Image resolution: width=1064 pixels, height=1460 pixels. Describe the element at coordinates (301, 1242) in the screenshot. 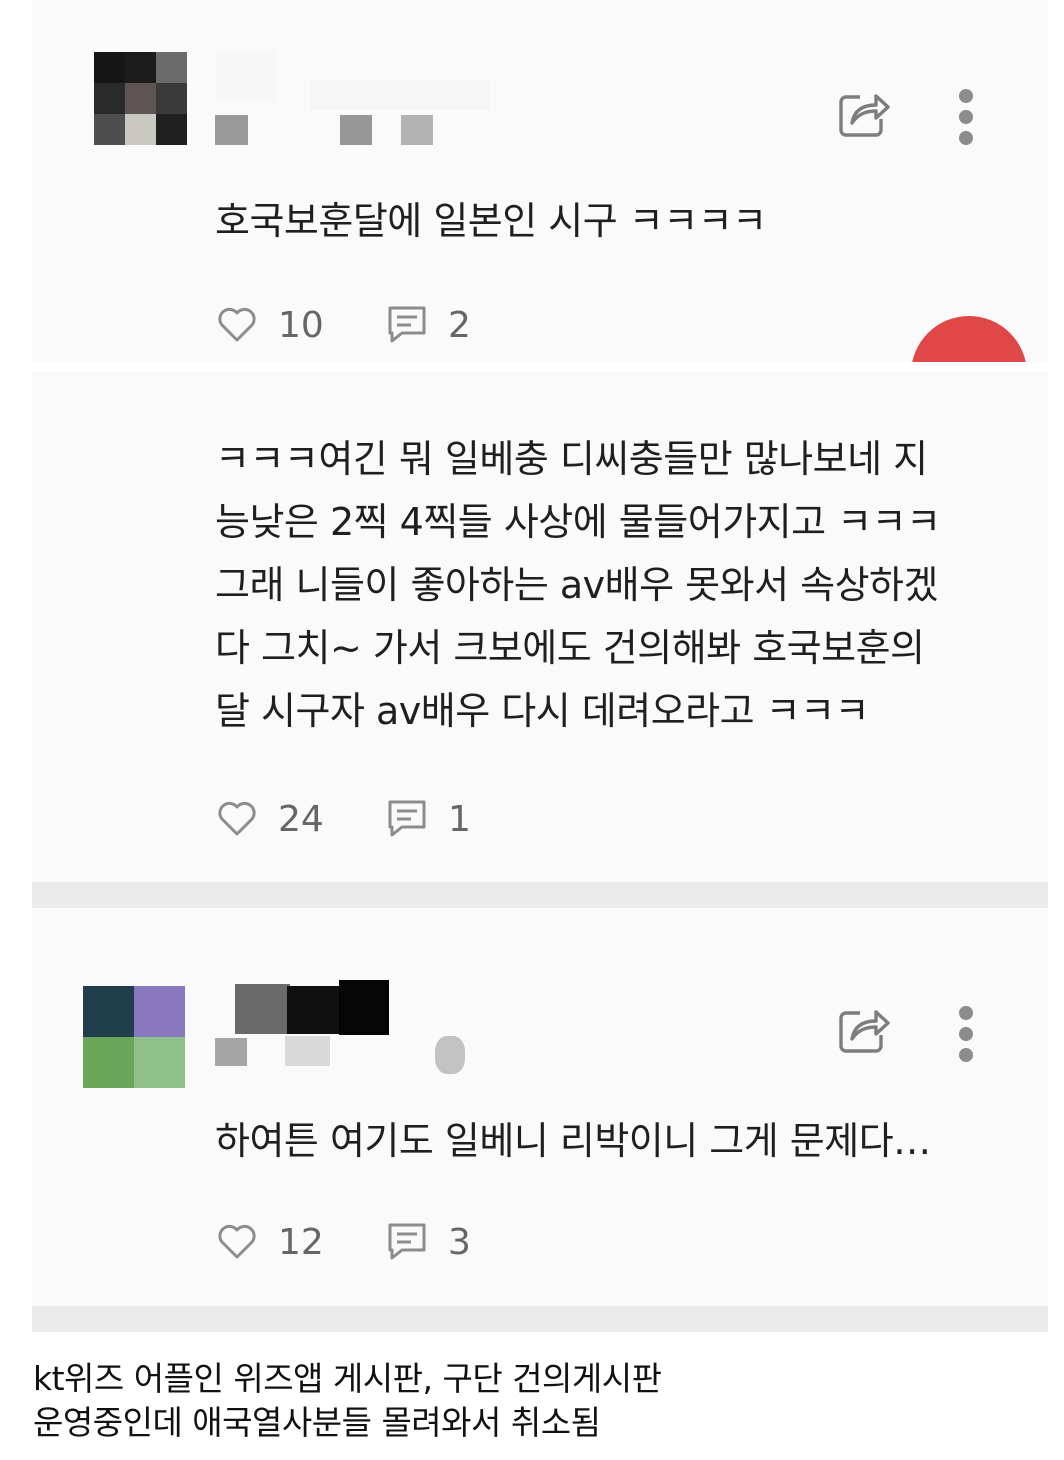

I see `like-count: 12` at that location.